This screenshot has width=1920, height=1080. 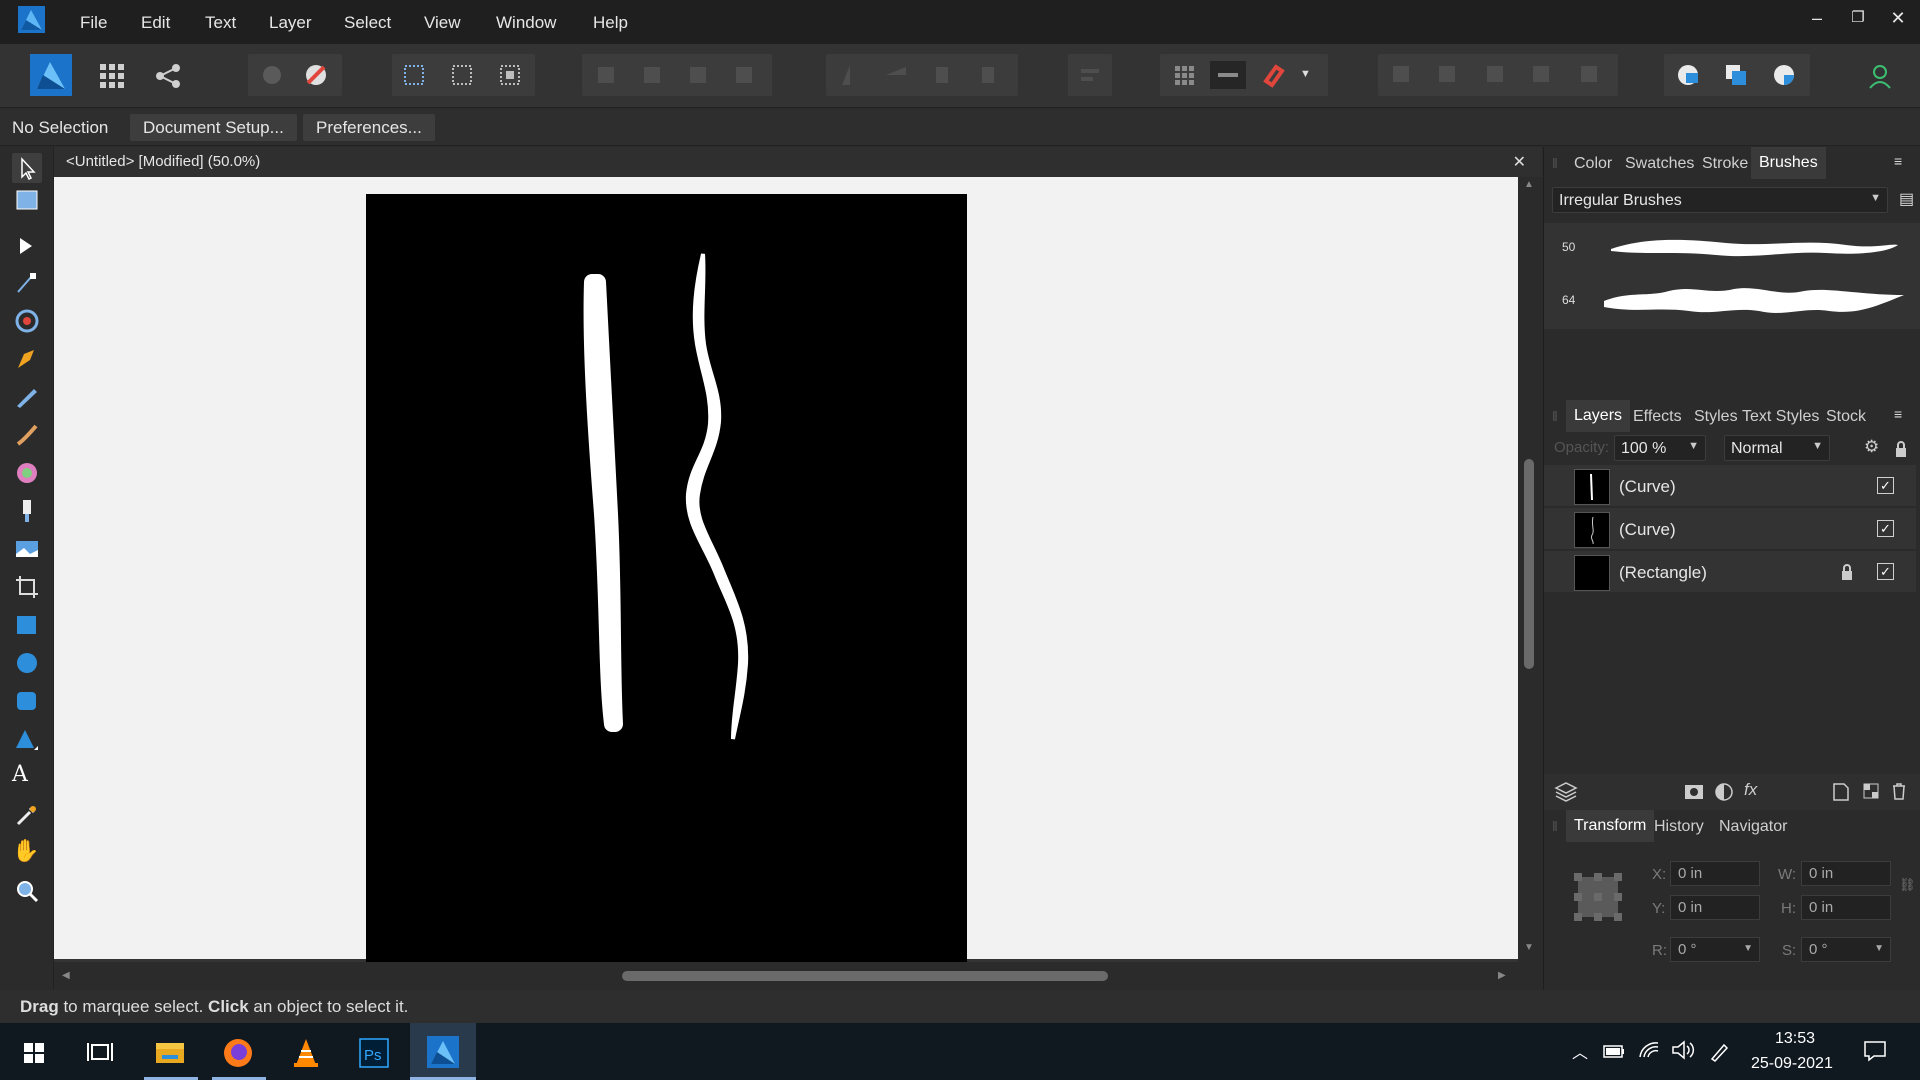 What do you see at coordinates (1542, 75) in the screenshot?
I see `xor-icon` at bounding box center [1542, 75].